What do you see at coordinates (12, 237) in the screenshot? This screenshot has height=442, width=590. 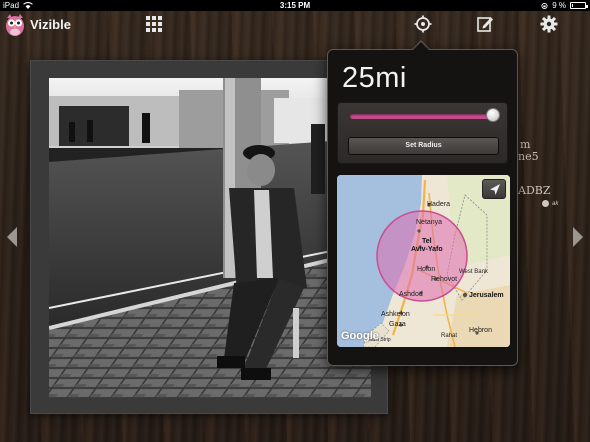 I see `chevron-left-icon` at bounding box center [12, 237].